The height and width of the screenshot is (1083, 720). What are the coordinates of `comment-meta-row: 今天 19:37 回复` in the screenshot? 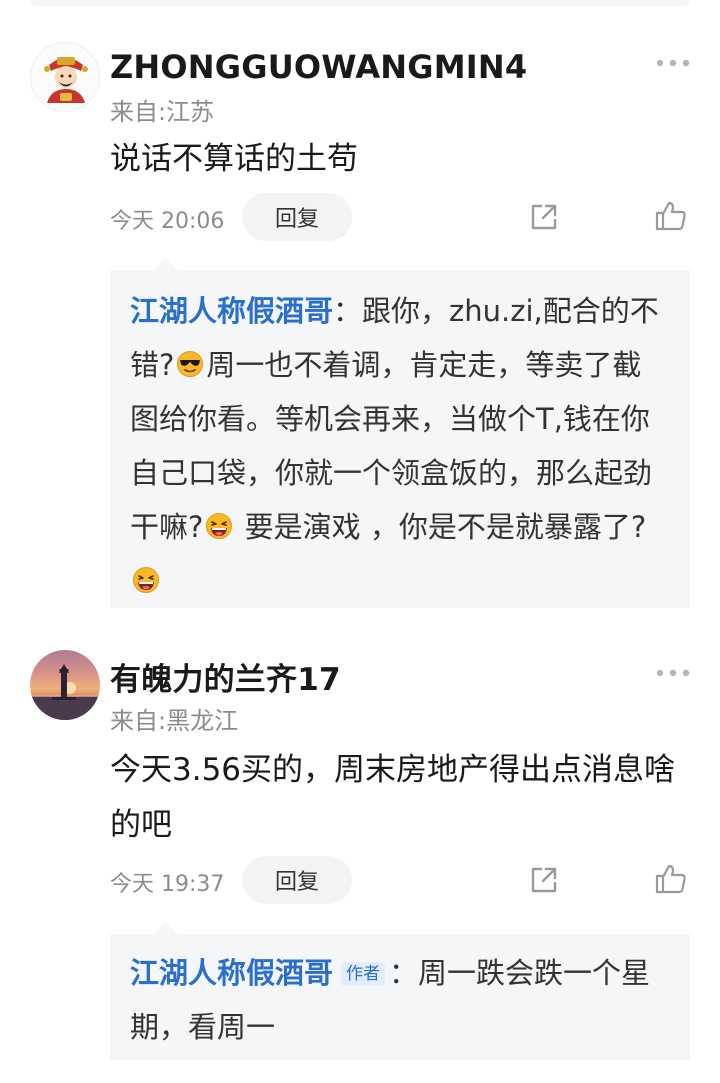 It's located at (400, 880).